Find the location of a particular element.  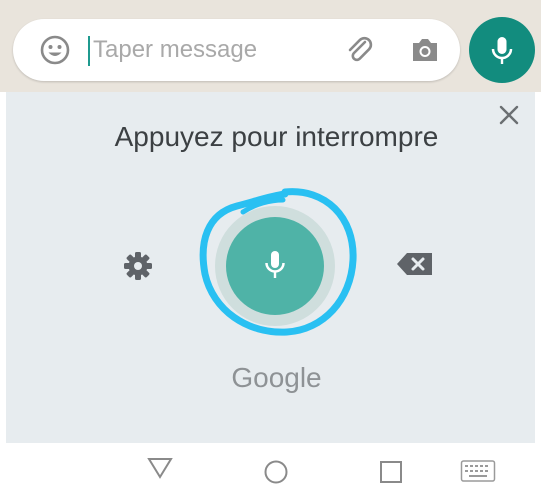

voice-record-button is located at coordinates (502, 50).